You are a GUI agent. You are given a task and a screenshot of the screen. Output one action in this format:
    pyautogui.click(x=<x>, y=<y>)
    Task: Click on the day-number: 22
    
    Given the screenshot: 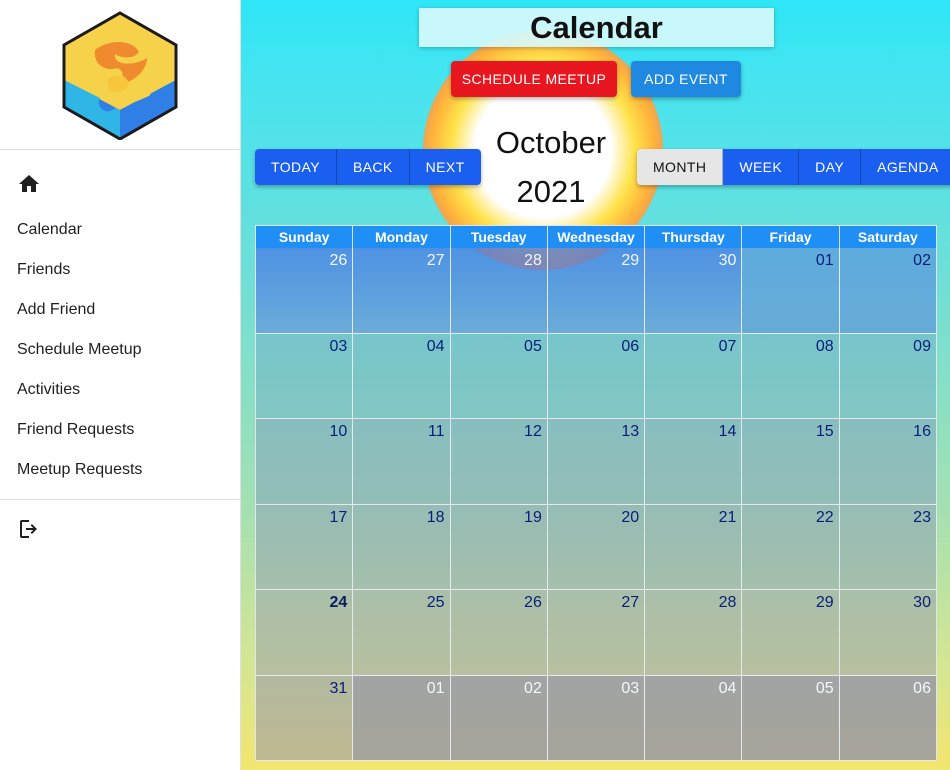 What is the action you would take?
    pyautogui.click(x=825, y=518)
    